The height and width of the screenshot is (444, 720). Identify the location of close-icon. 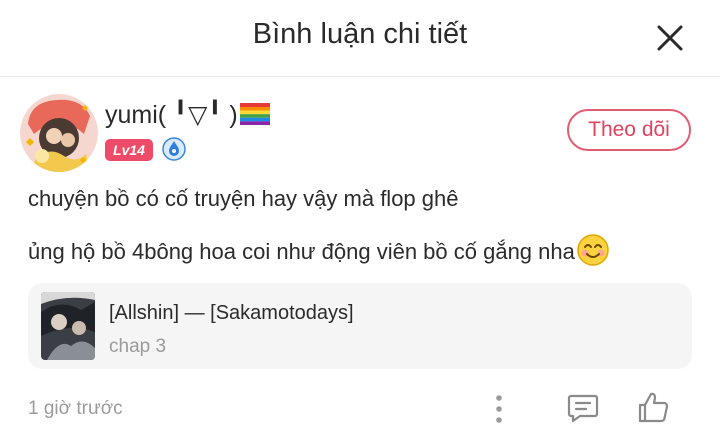
(670, 38).